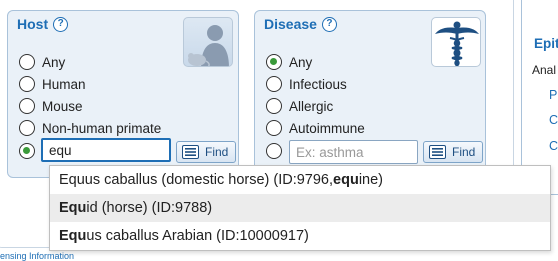  What do you see at coordinates (27, 106) in the screenshot?
I see `host-radio-mouse` at bounding box center [27, 106].